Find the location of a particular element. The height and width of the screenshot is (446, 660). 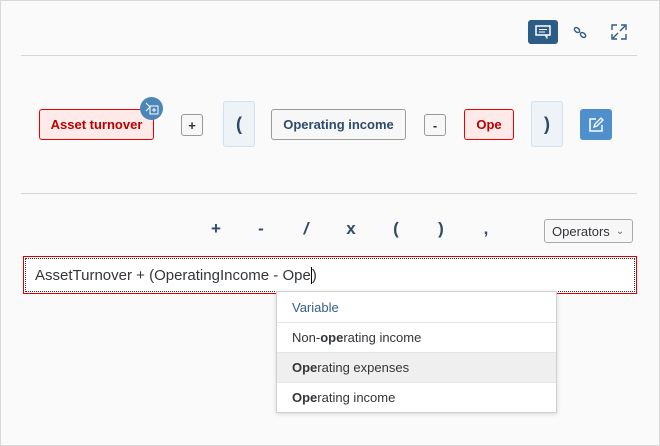

insert-variable-button is located at coordinates (151, 108).